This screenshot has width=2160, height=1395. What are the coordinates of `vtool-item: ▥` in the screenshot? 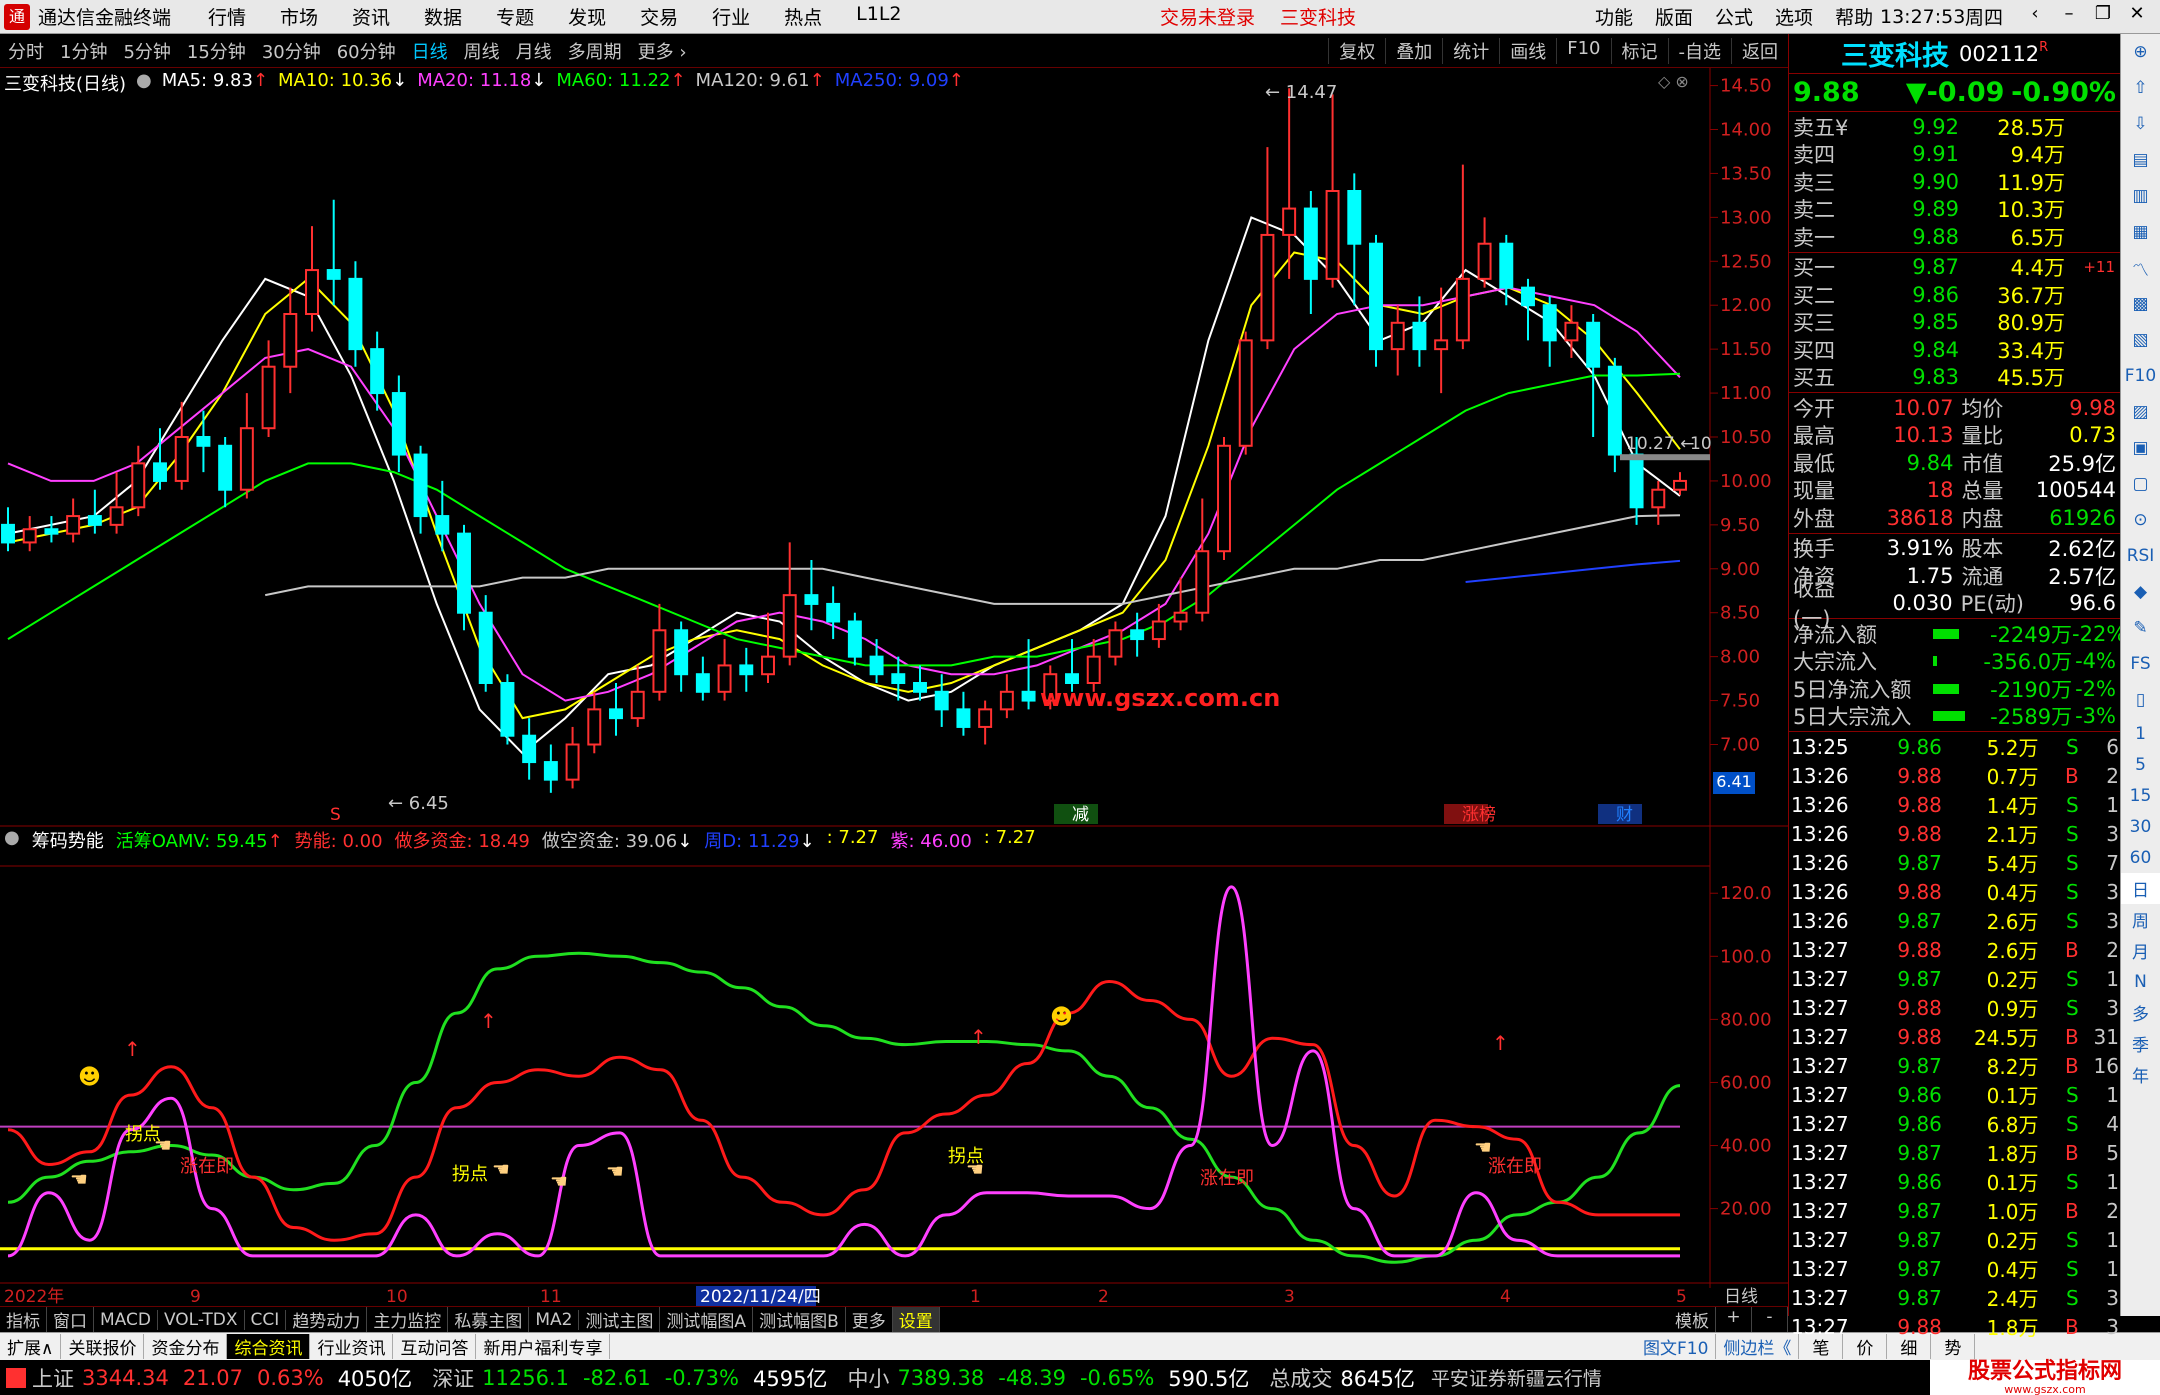 It's located at (2140, 196).